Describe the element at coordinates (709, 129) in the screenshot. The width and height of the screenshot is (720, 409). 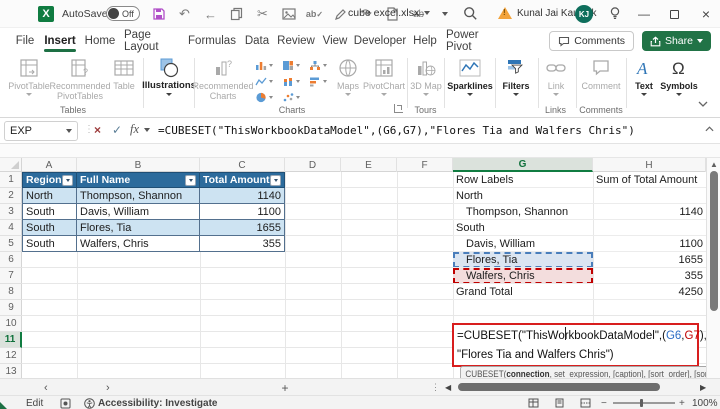
I see `collapse-formula-bar-icon` at that location.